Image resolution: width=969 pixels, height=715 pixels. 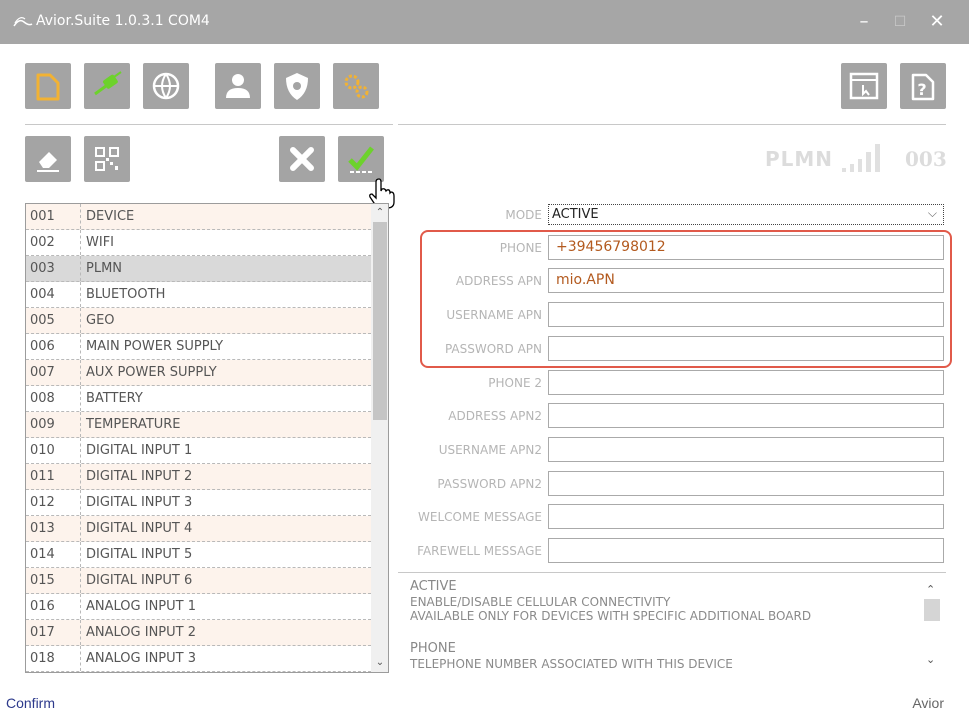 I want to click on list-item-label: DIGITAL INPUT 3, so click(x=139, y=502).